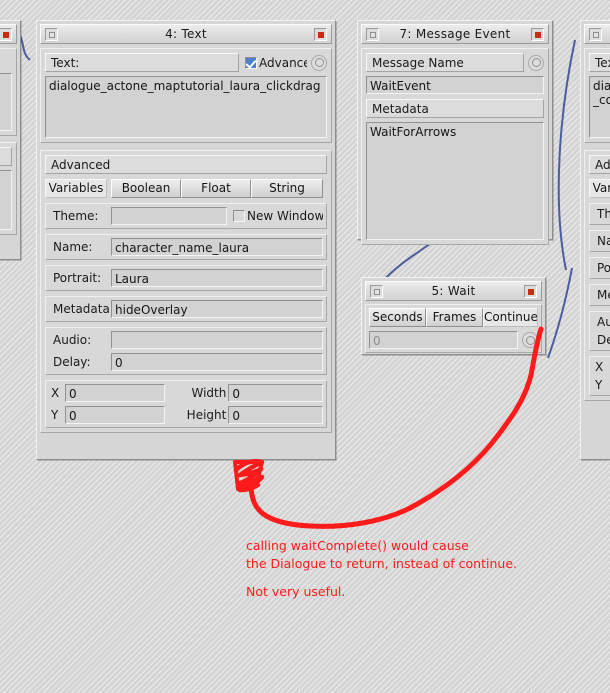 Image resolution: width=610 pixels, height=693 pixels. I want to click on node-text-titlebar: 4: Text, so click(186, 34).